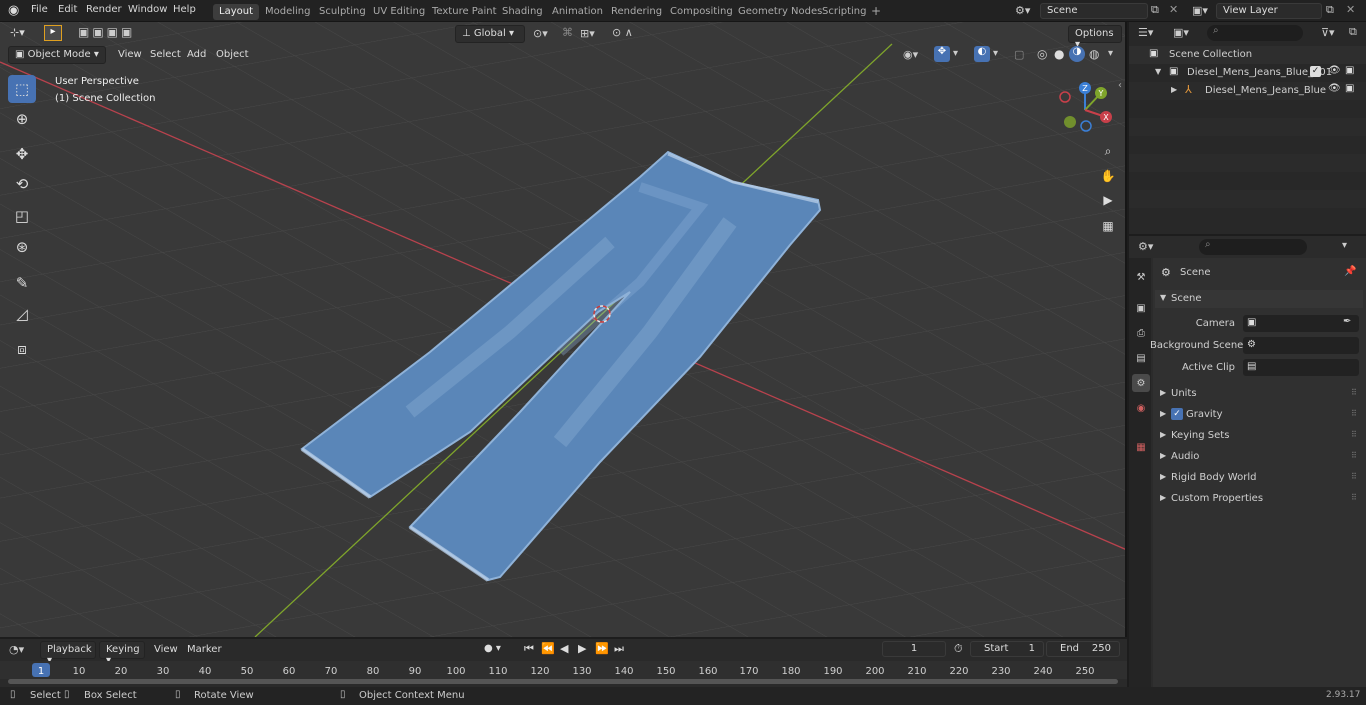  Describe the element at coordinates (564, 648) in the screenshot. I see `play-reverse-icon: ◀` at that location.